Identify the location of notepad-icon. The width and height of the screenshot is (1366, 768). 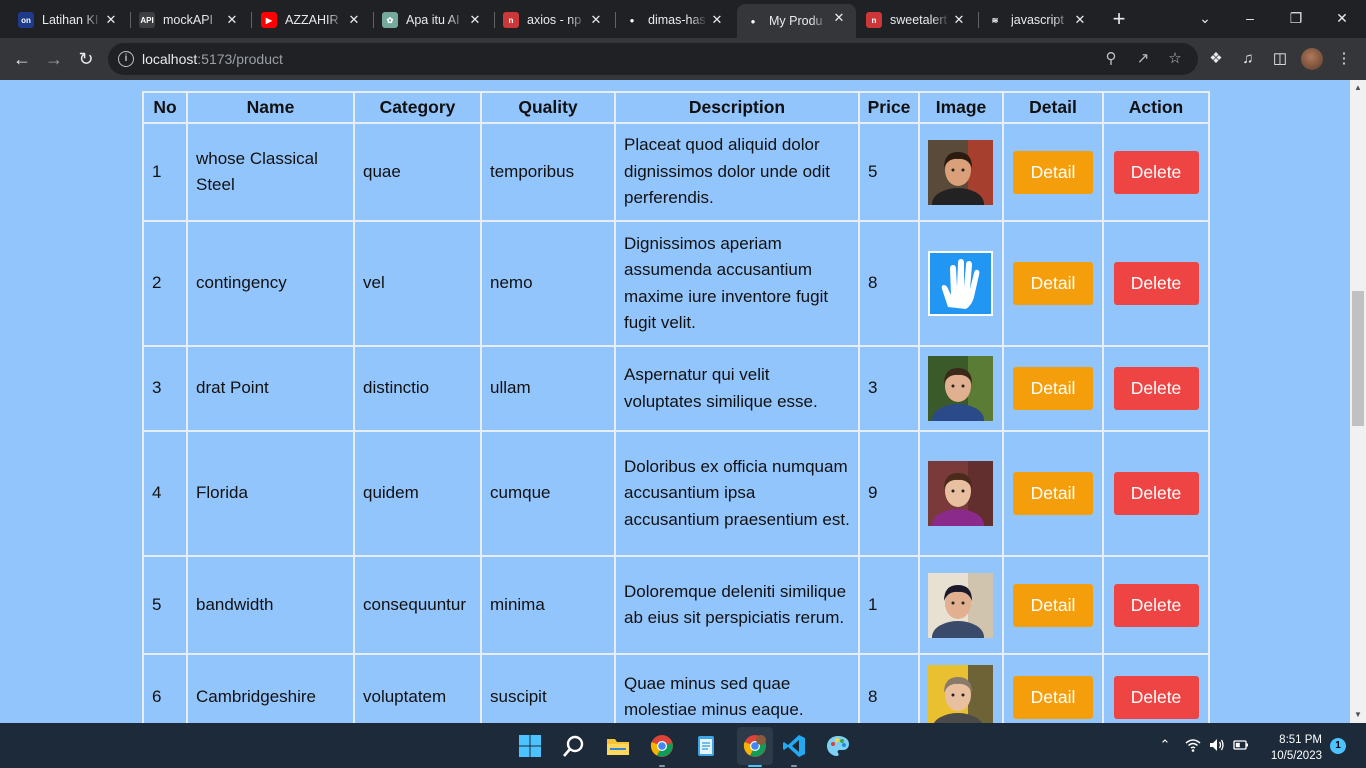
(706, 746).